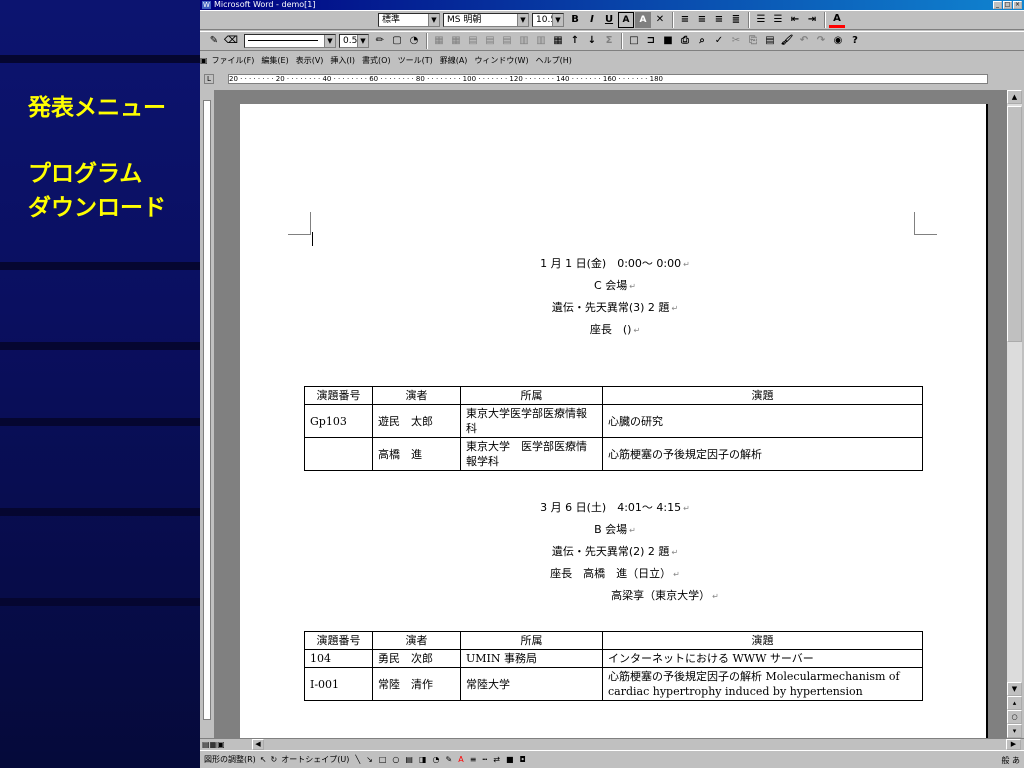 The image size is (1024, 768). I want to click on align-center-icon: ≡, so click(702, 20).